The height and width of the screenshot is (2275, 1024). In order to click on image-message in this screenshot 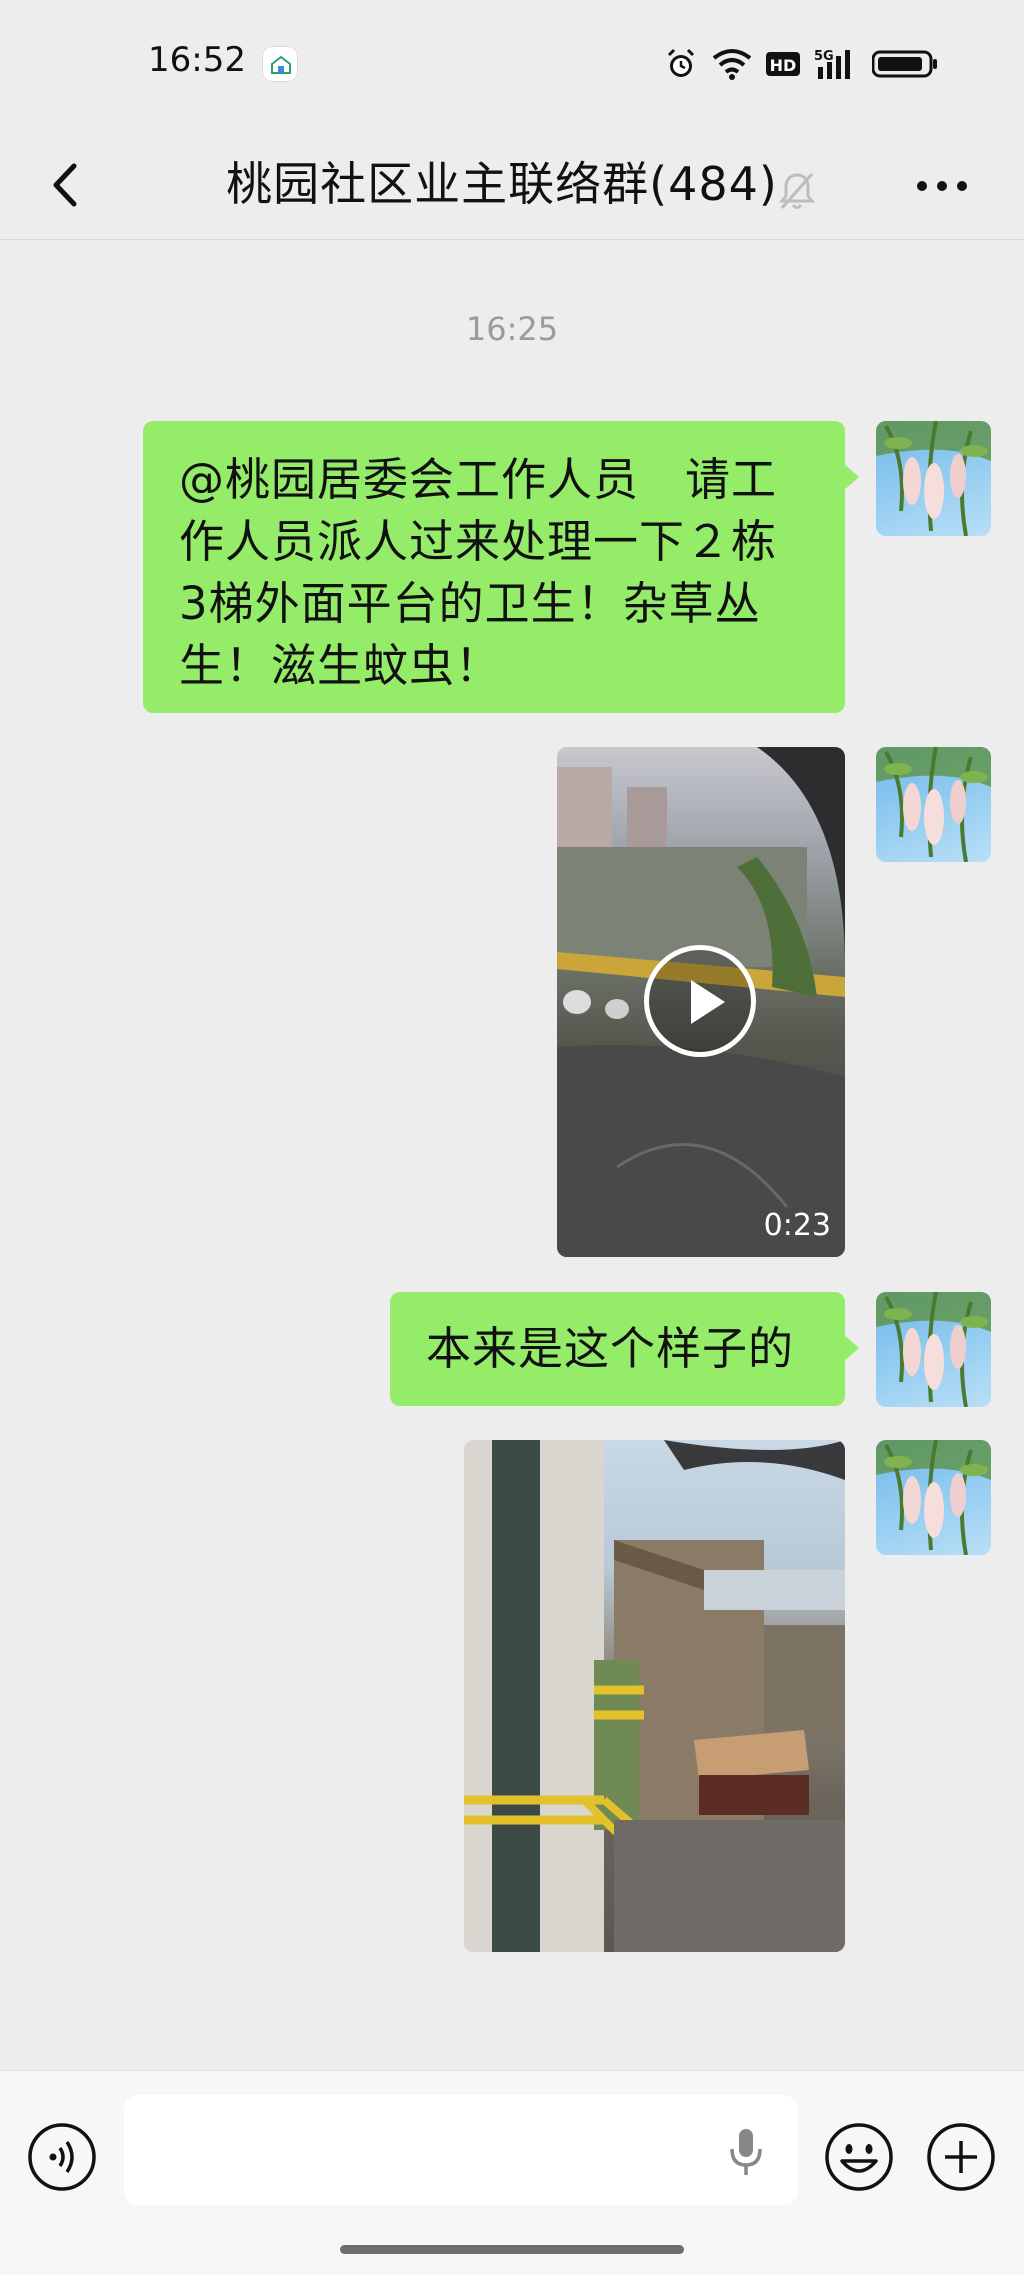, I will do `click(654, 1696)`.